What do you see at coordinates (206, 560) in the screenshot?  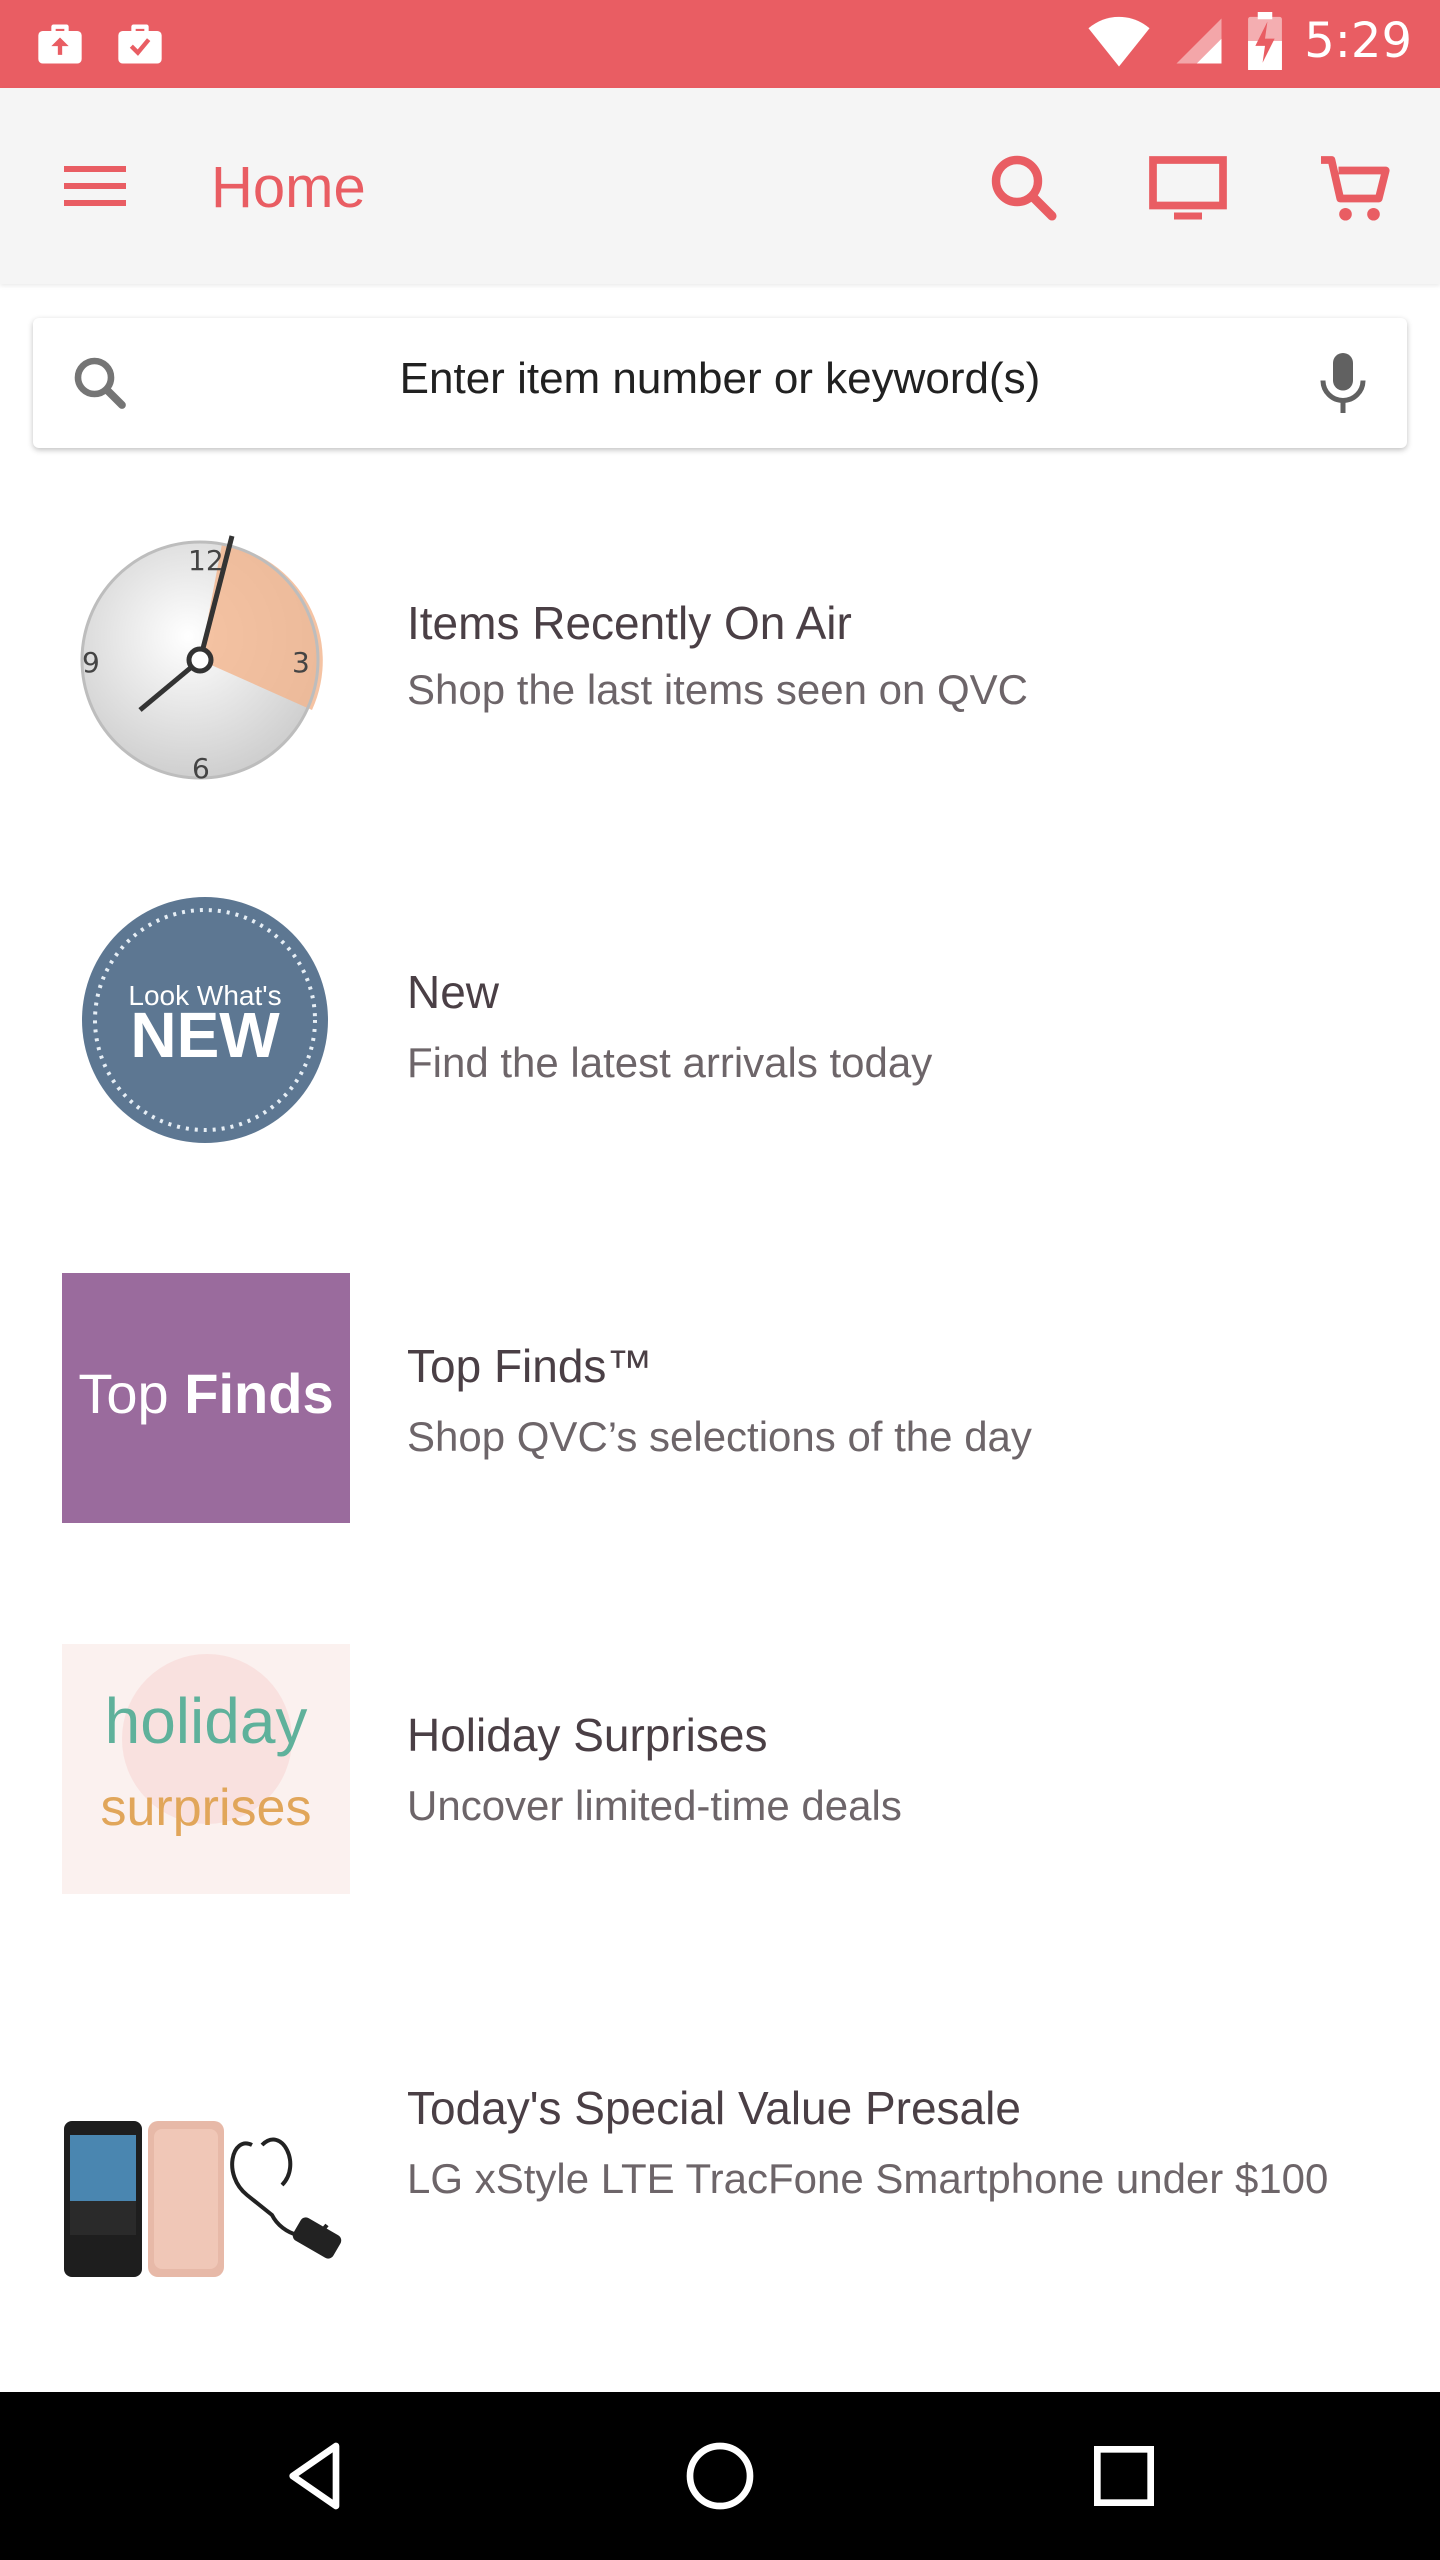 I see `clock-twelve: 12` at bounding box center [206, 560].